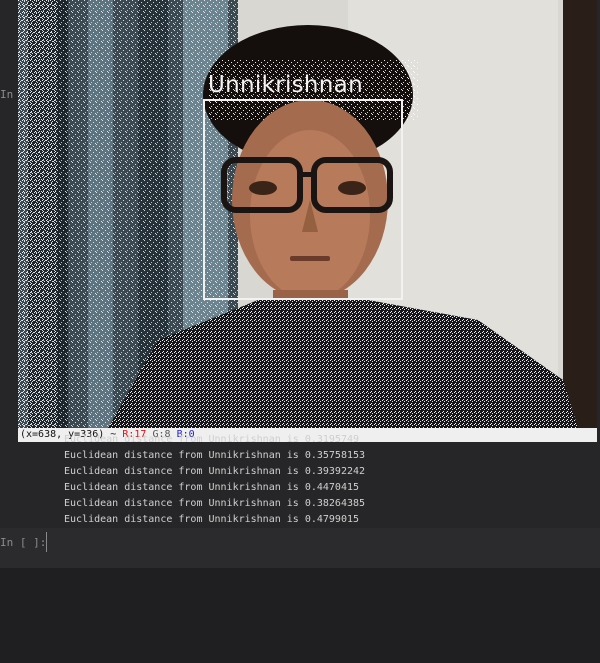  What do you see at coordinates (303, 199) in the screenshot?
I see `face-bounding-box` at bounding box center [303, 199].